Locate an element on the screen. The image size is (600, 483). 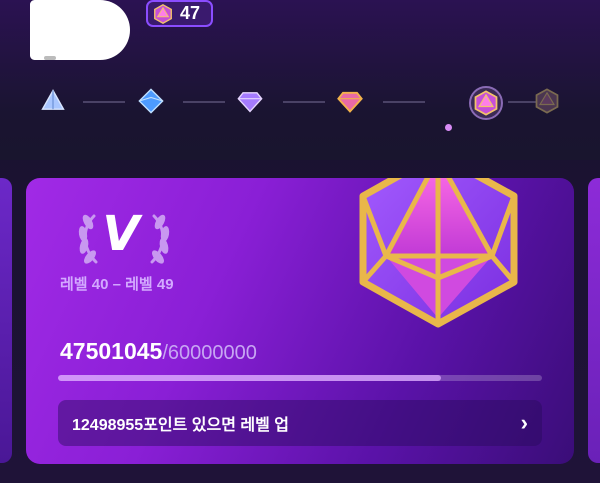
tier-2-icon is located at coordinates (151, 101).